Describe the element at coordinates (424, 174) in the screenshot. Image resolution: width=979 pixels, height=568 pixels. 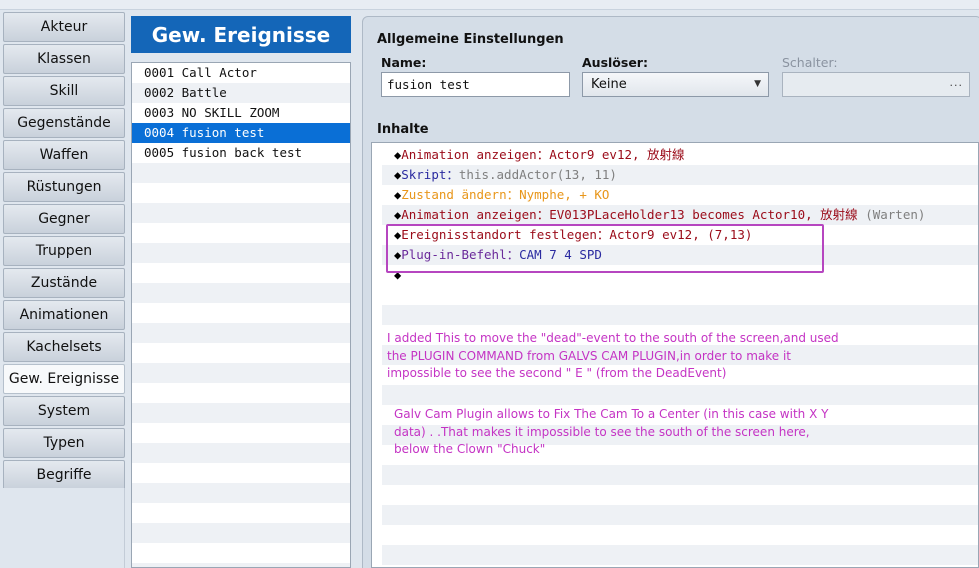
I see `command-name: Skript` at that location.